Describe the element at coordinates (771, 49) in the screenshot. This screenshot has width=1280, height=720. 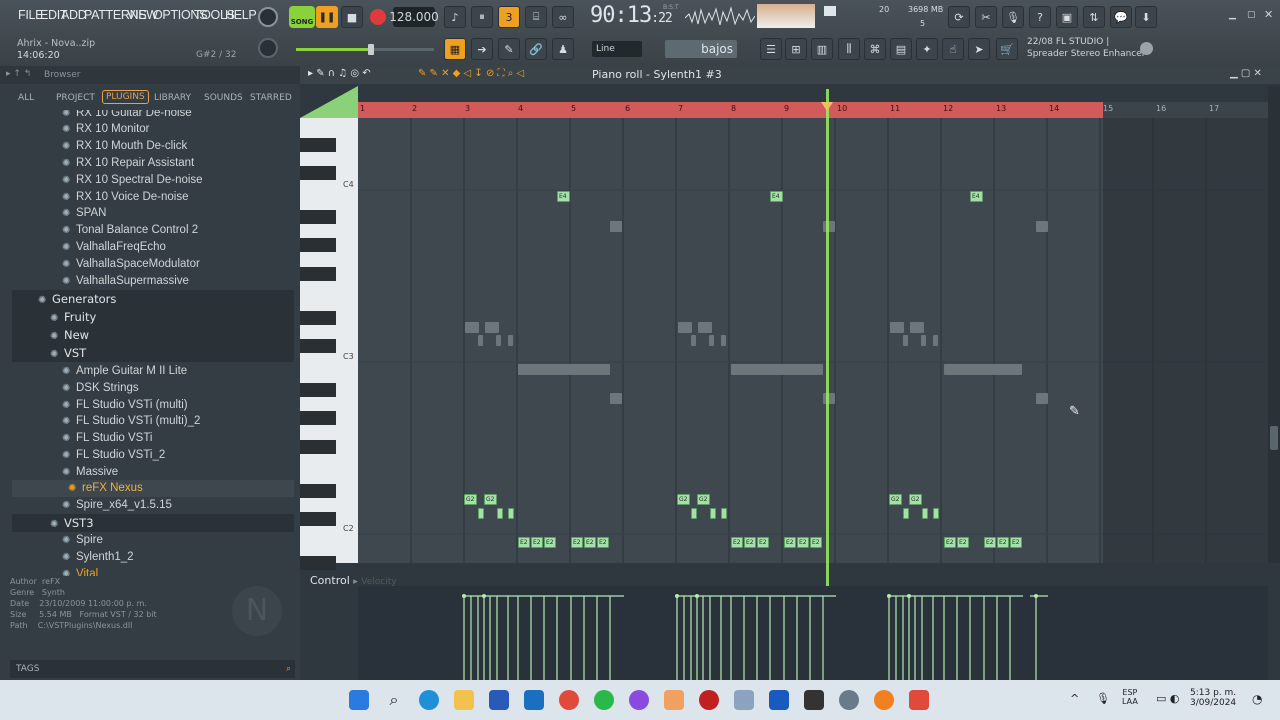
I see `playlist-icon: ☰` at that location.